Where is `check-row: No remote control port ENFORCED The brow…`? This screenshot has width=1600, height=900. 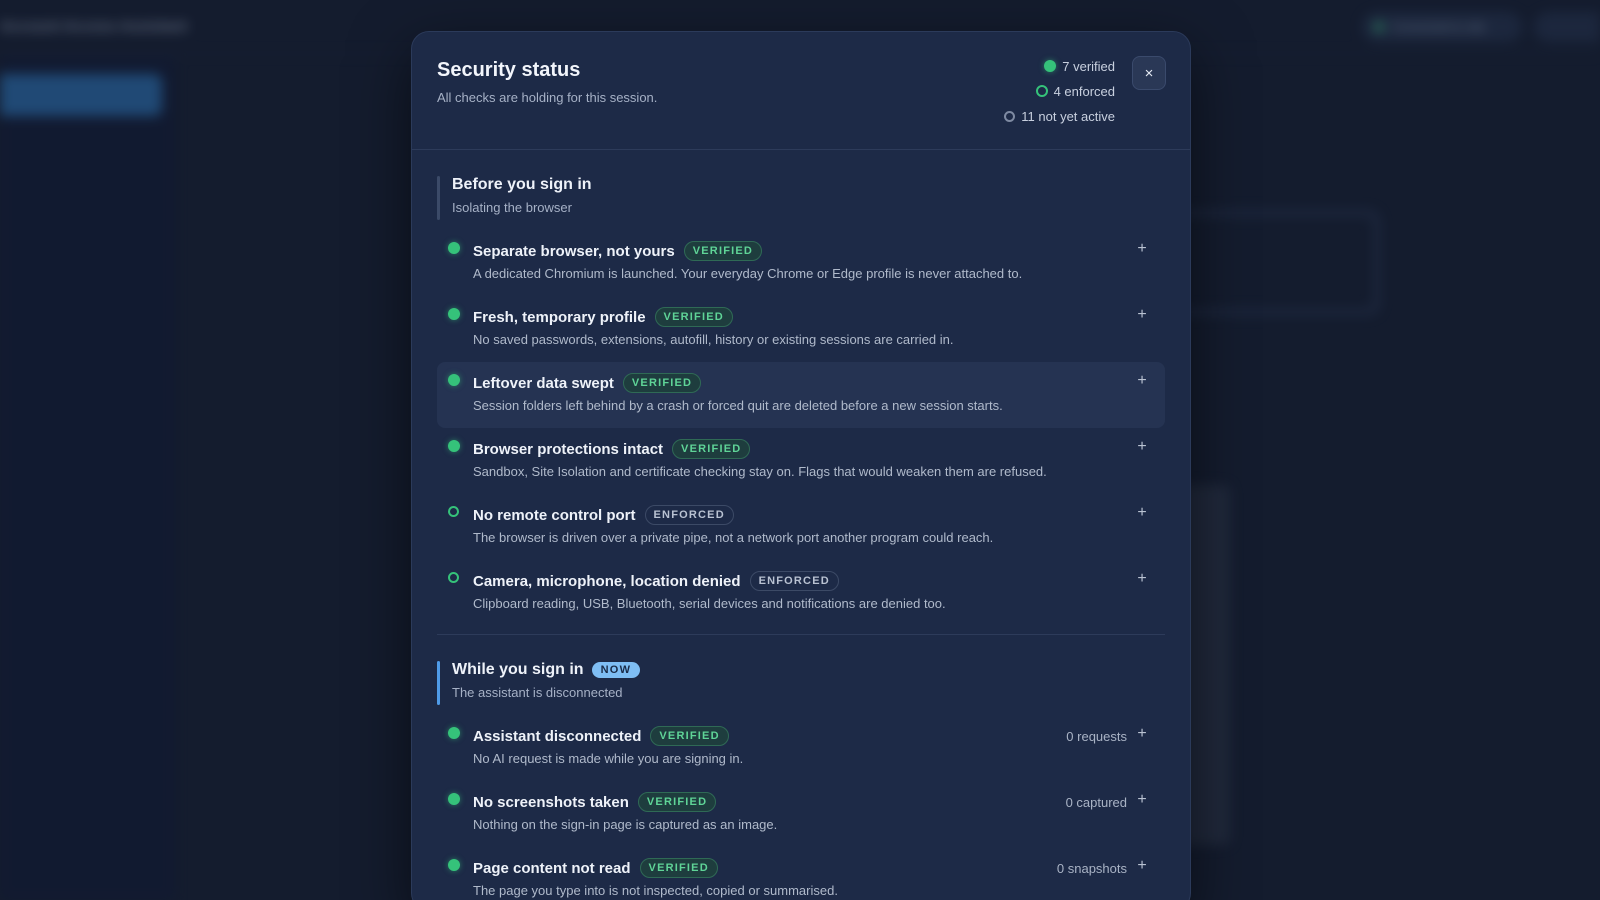 check-row: No remote control port ENFORCED The brow… is located at coordinates (801, 527).